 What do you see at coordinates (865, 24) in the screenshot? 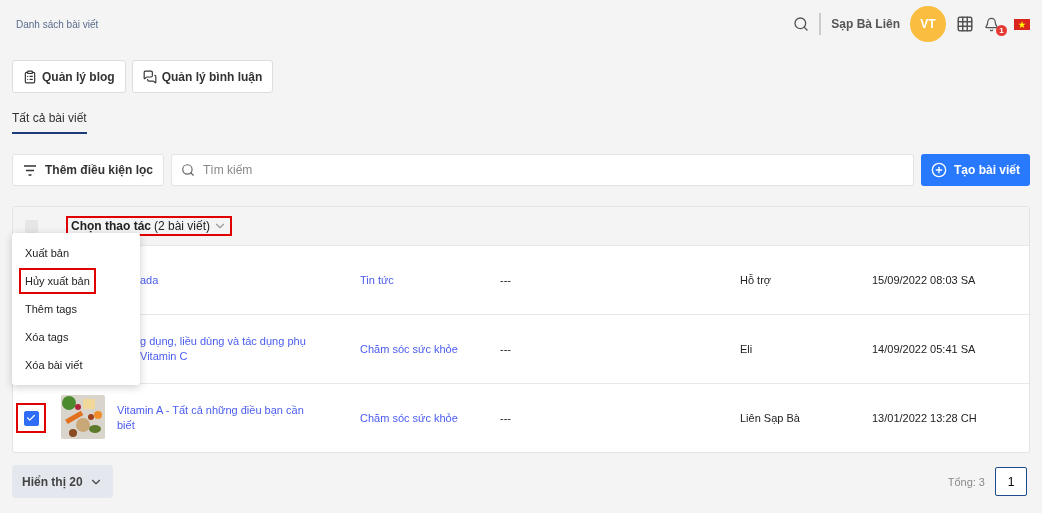
I see `user-name: Sạp Bà Liên` at bounding box center [865, 24].